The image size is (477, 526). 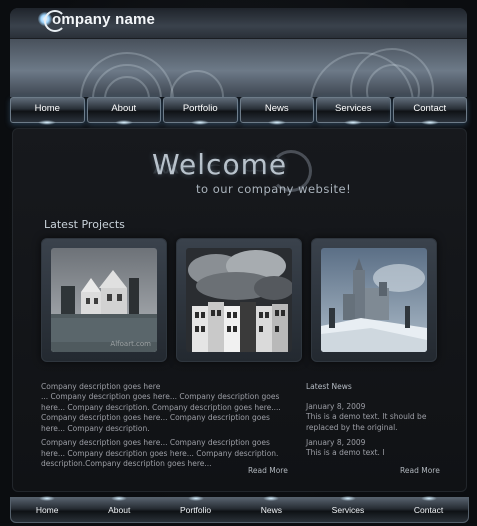 I want to click on nav-item-about: About, so click(x=123, y=111).